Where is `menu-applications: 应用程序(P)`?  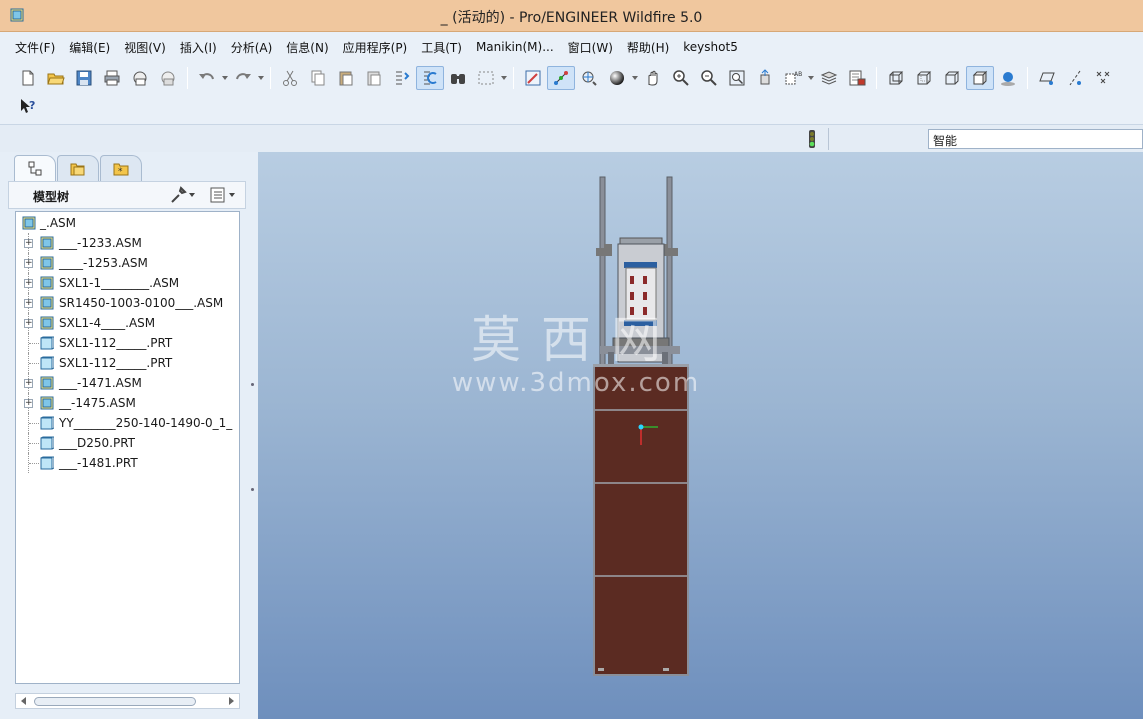 menu-applications: 应用程序(P) is located at coordinates (375, 47).